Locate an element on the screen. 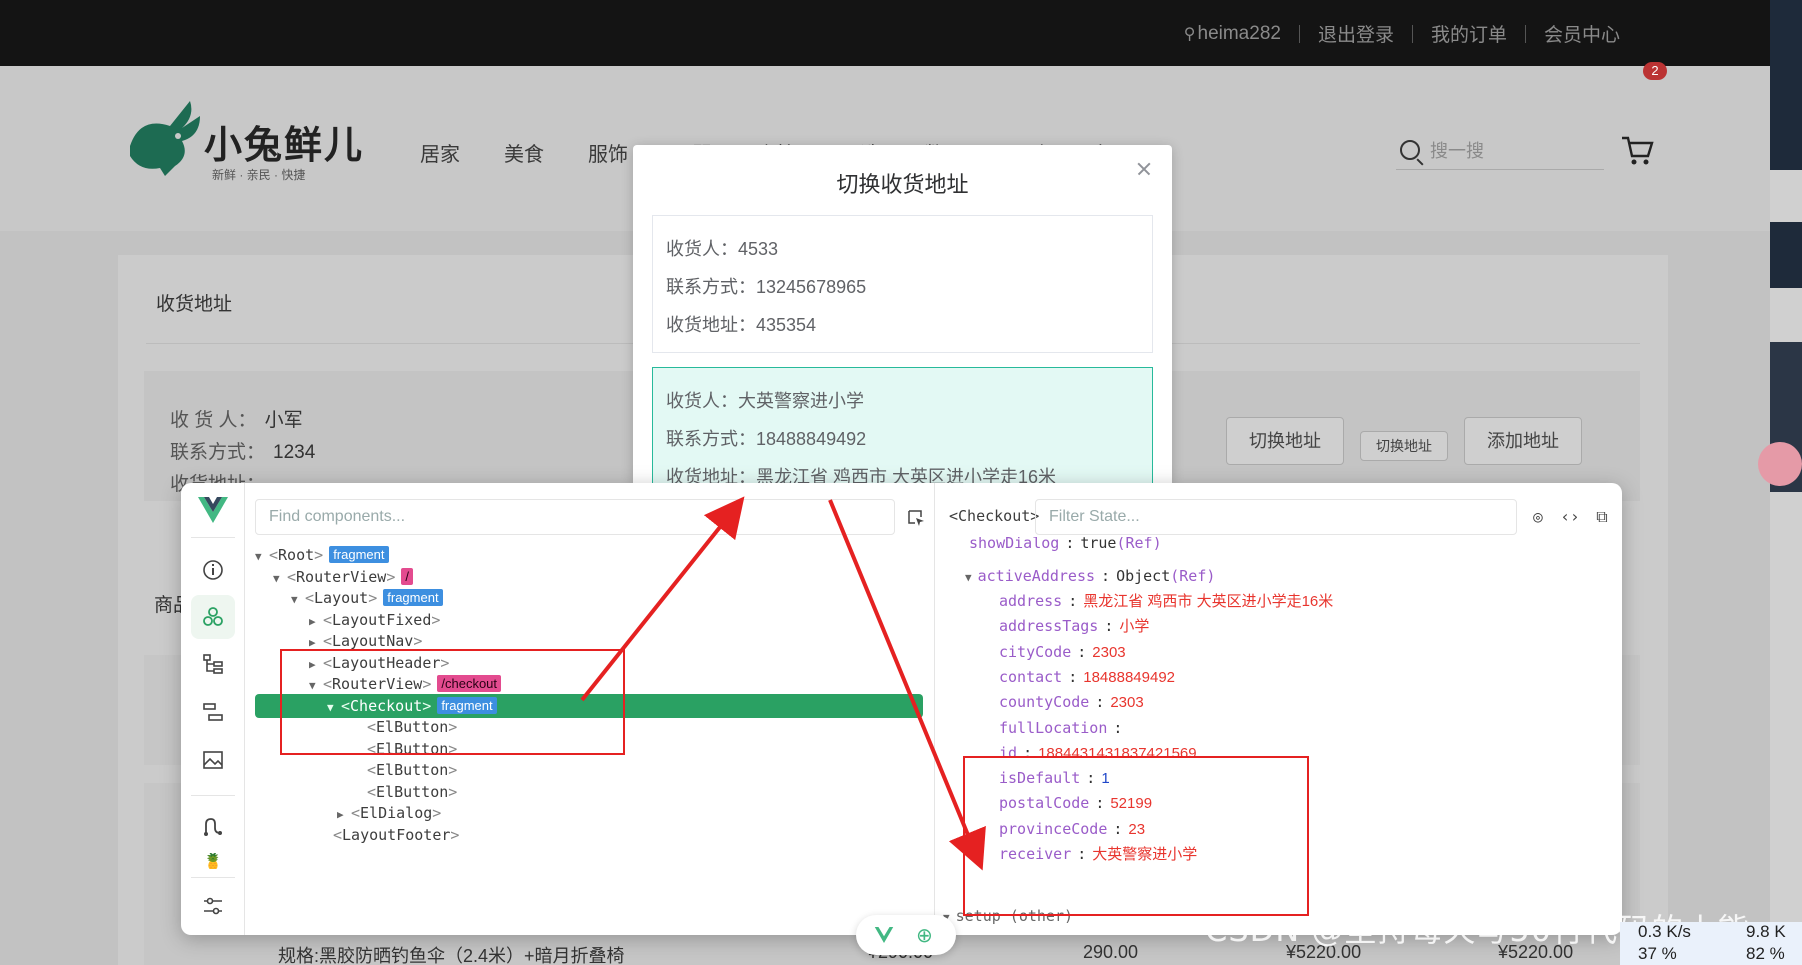 The image size is (1802, 965). devtools-toggle-bar: ⊕ is located at coordinates (906, 935).